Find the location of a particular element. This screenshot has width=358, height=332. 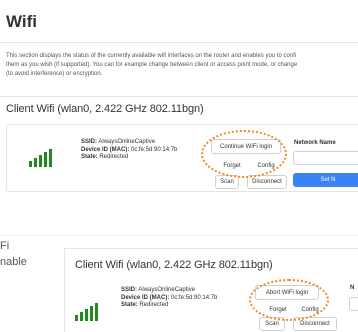

login-callout-highlight is located at coordinates (244, 154).